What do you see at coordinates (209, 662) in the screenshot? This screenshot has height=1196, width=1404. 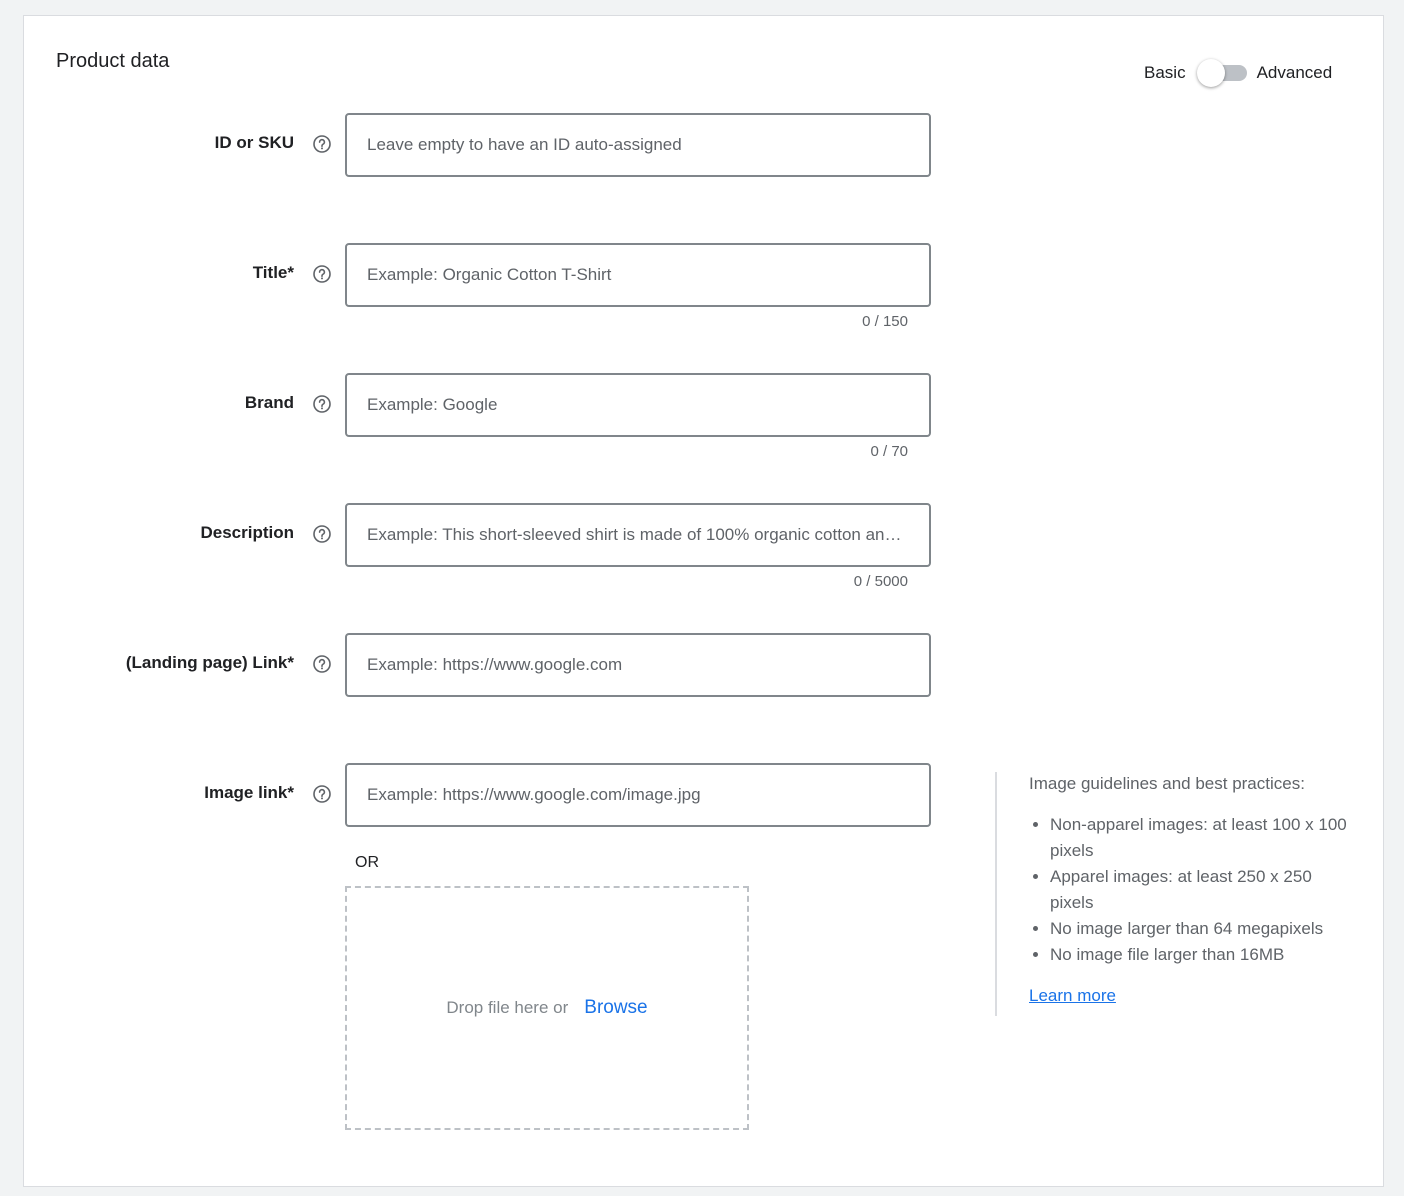 I see `landing-link-label: (Landing page) Link*` at bounding box center [209, 662].